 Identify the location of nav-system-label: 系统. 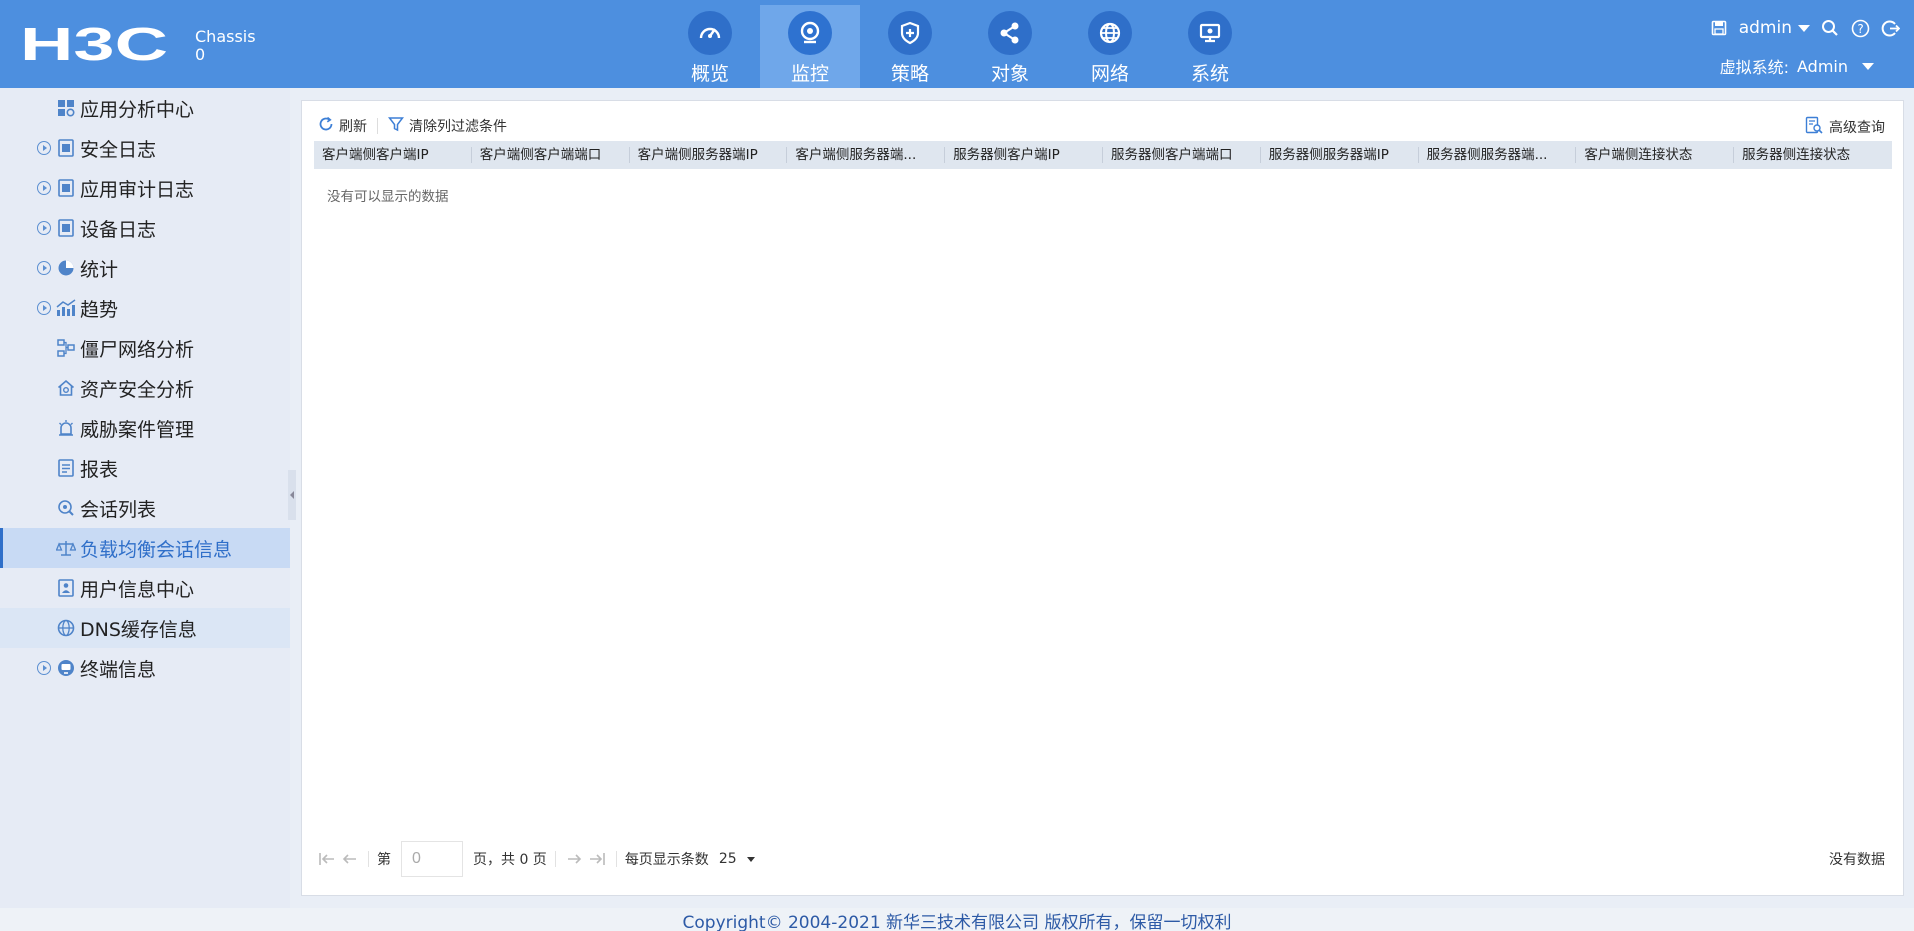
(1209, 74).